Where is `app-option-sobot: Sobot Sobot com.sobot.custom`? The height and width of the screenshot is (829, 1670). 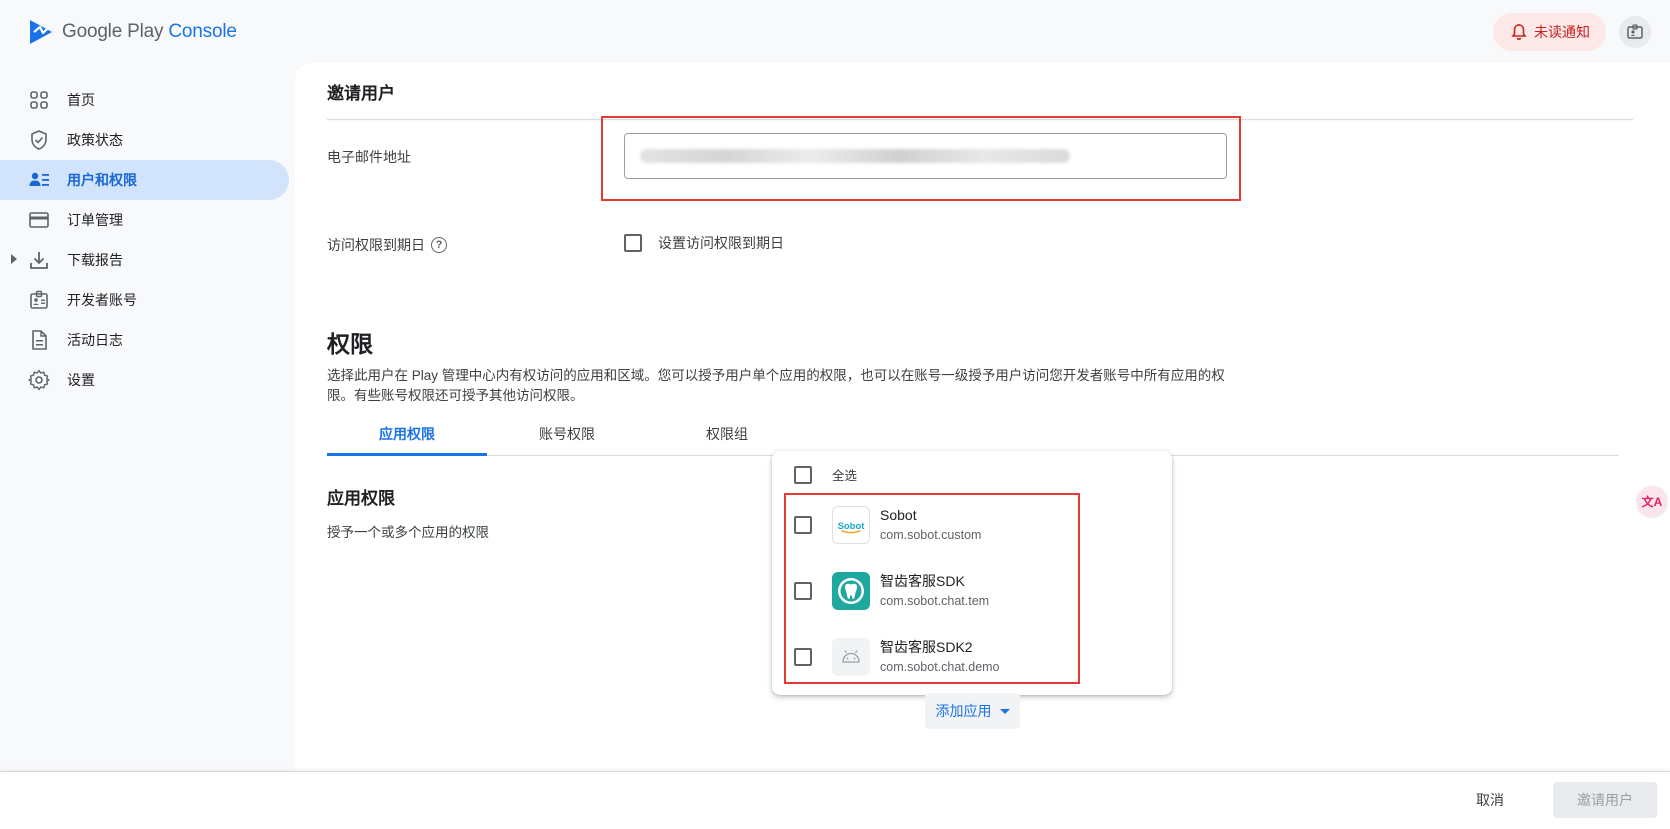
app-option-sobot: Sobot Sobot com.sobot.custom is located at coordinates (887, 525).